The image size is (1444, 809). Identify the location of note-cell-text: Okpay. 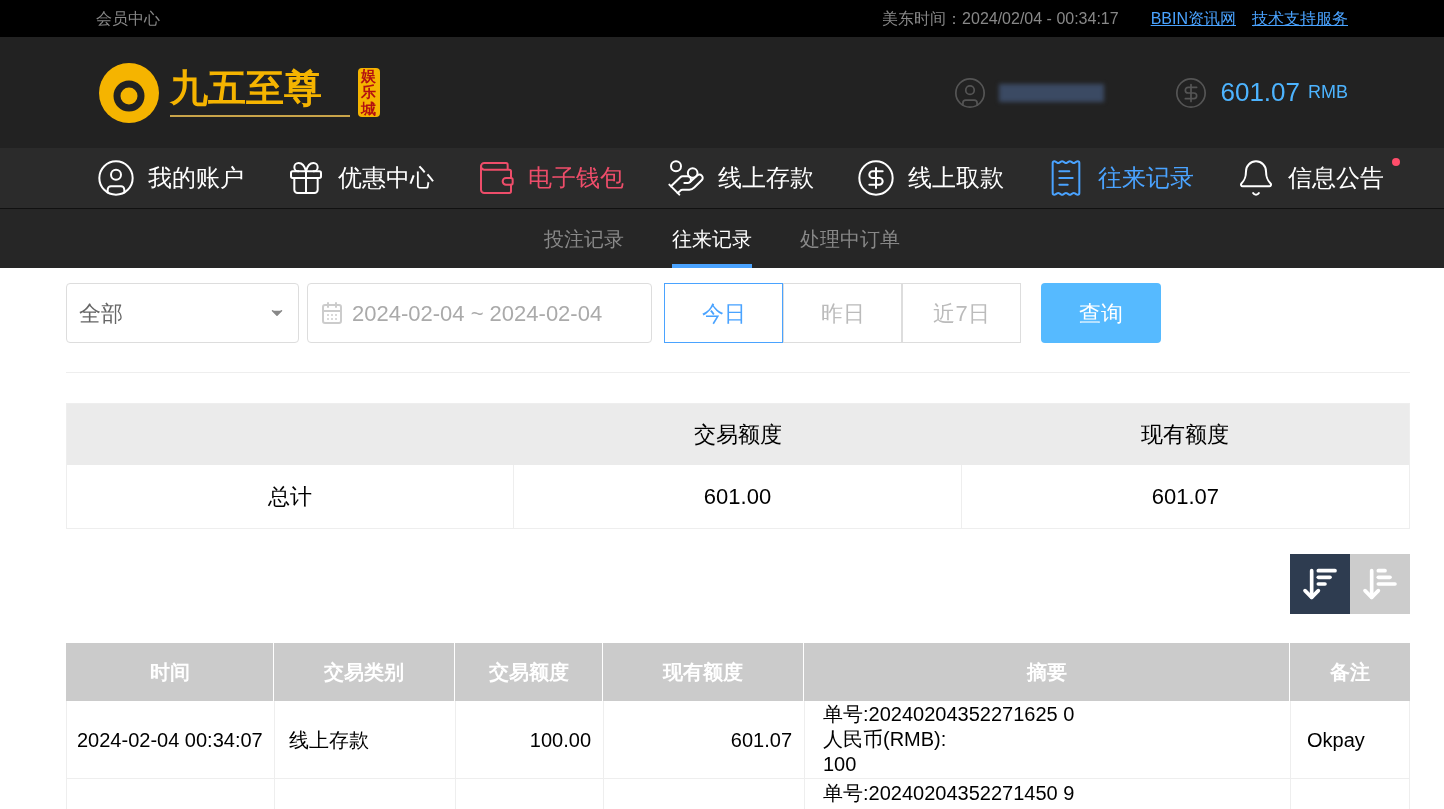
(1336, 740).